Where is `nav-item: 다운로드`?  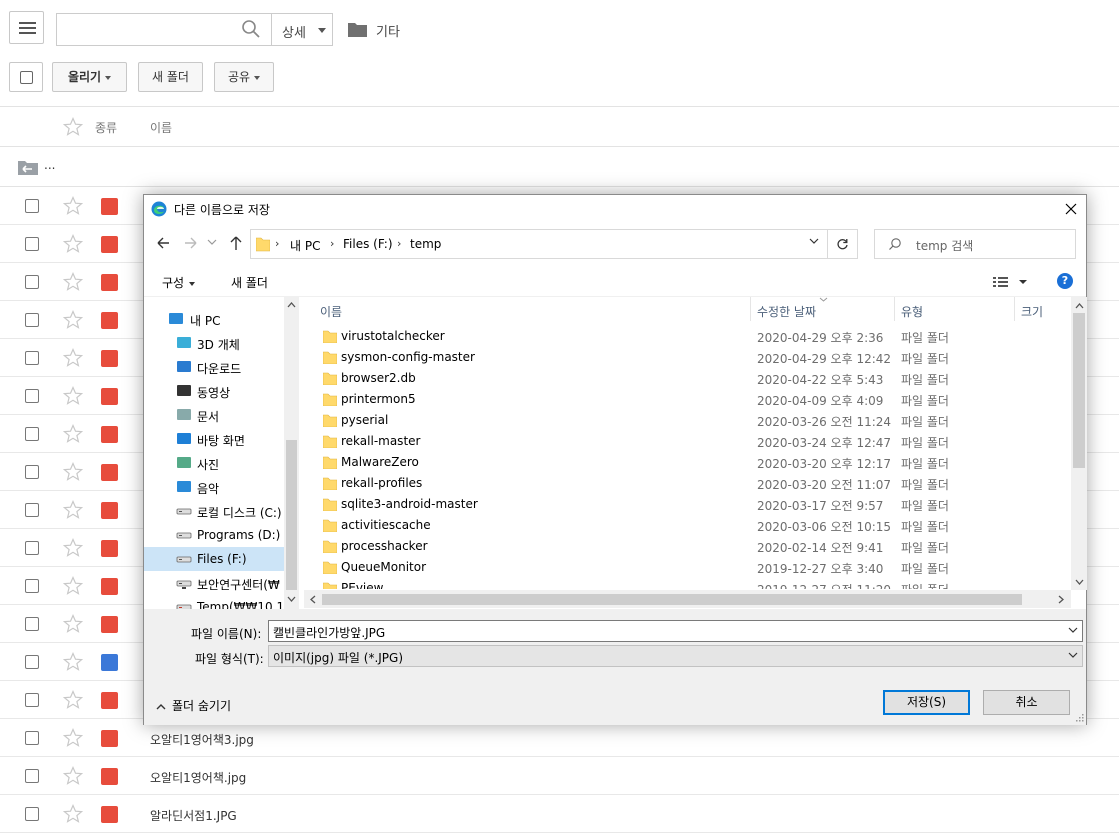
nav-item: 다운로드 is located at coordinates (214, 367).